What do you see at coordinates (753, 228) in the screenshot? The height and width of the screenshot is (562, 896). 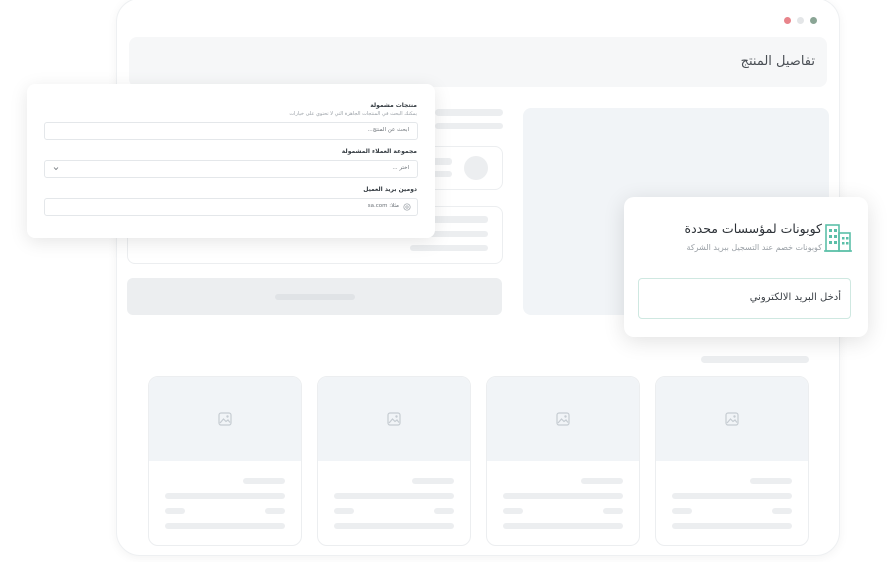 I see `coupon-title: كوبونات لمؤسسات محددة` at bounding box center [753, 228].